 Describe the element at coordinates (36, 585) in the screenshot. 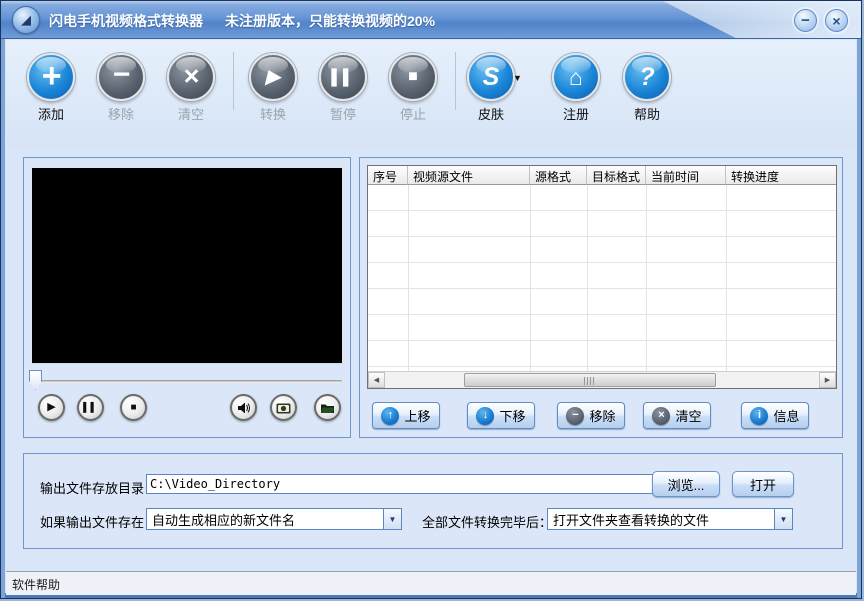

I see `status-text: 软件帮助` at that location.